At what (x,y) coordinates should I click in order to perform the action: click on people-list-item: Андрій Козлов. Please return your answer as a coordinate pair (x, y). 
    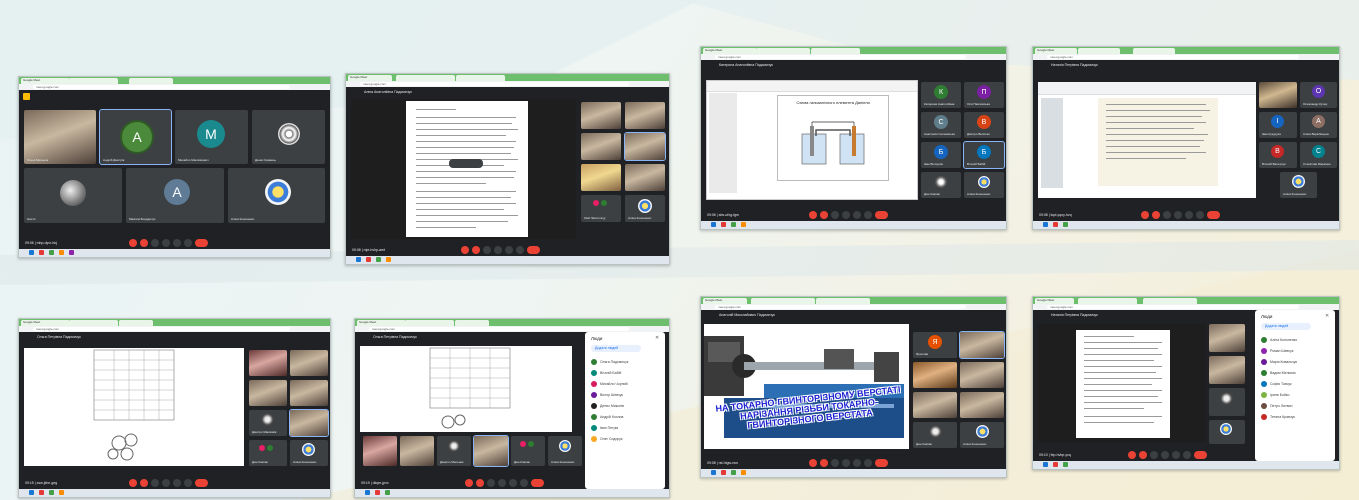
    Looking at the image, I should click on (625, 417).